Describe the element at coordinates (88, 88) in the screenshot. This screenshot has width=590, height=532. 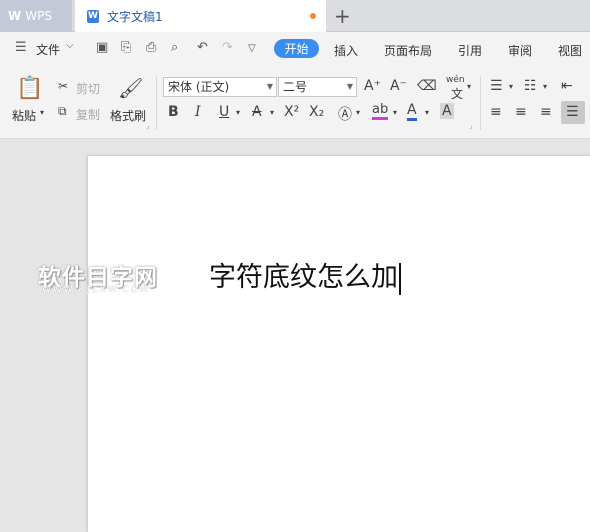
I see `cut-button: 剪切` at that location.